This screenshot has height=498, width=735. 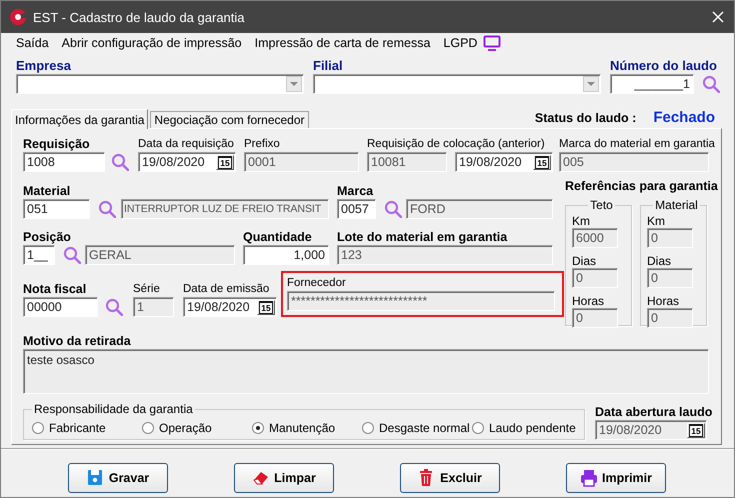 What do you see at coordinates (492, 43) in the screenshot?
I see `monitor-icon` at bounding box center [492, 43].